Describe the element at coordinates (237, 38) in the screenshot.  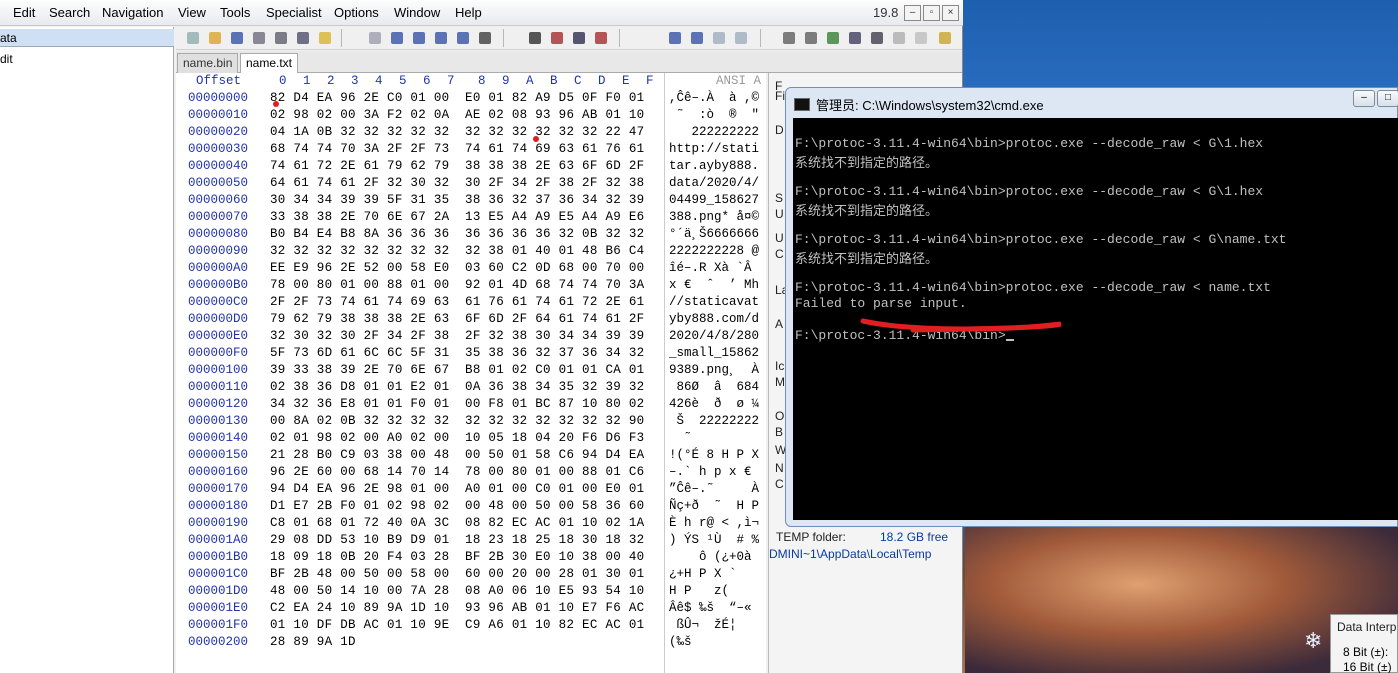
I see `save-icon` at that location.